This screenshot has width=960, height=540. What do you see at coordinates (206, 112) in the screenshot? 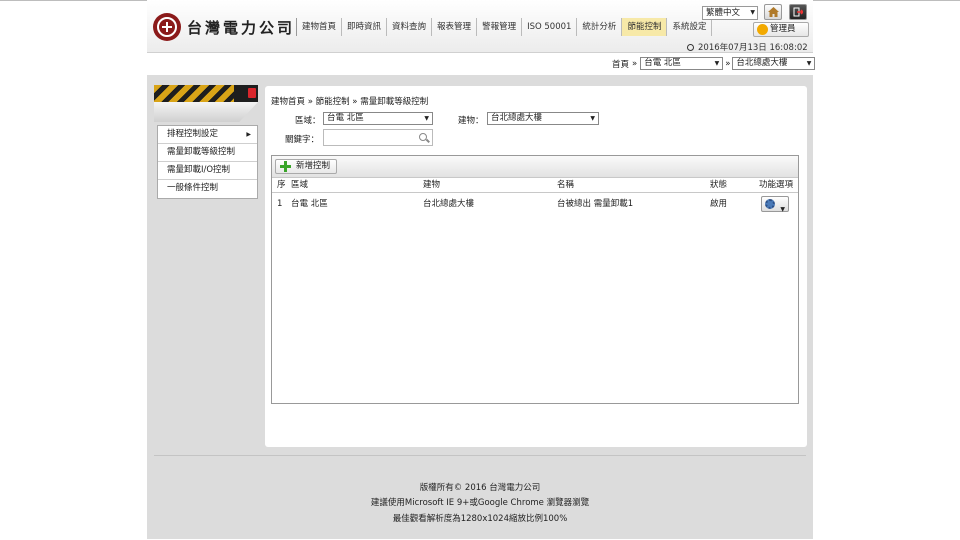
I see `sidebar-tab` at bounding box center [206, 112].